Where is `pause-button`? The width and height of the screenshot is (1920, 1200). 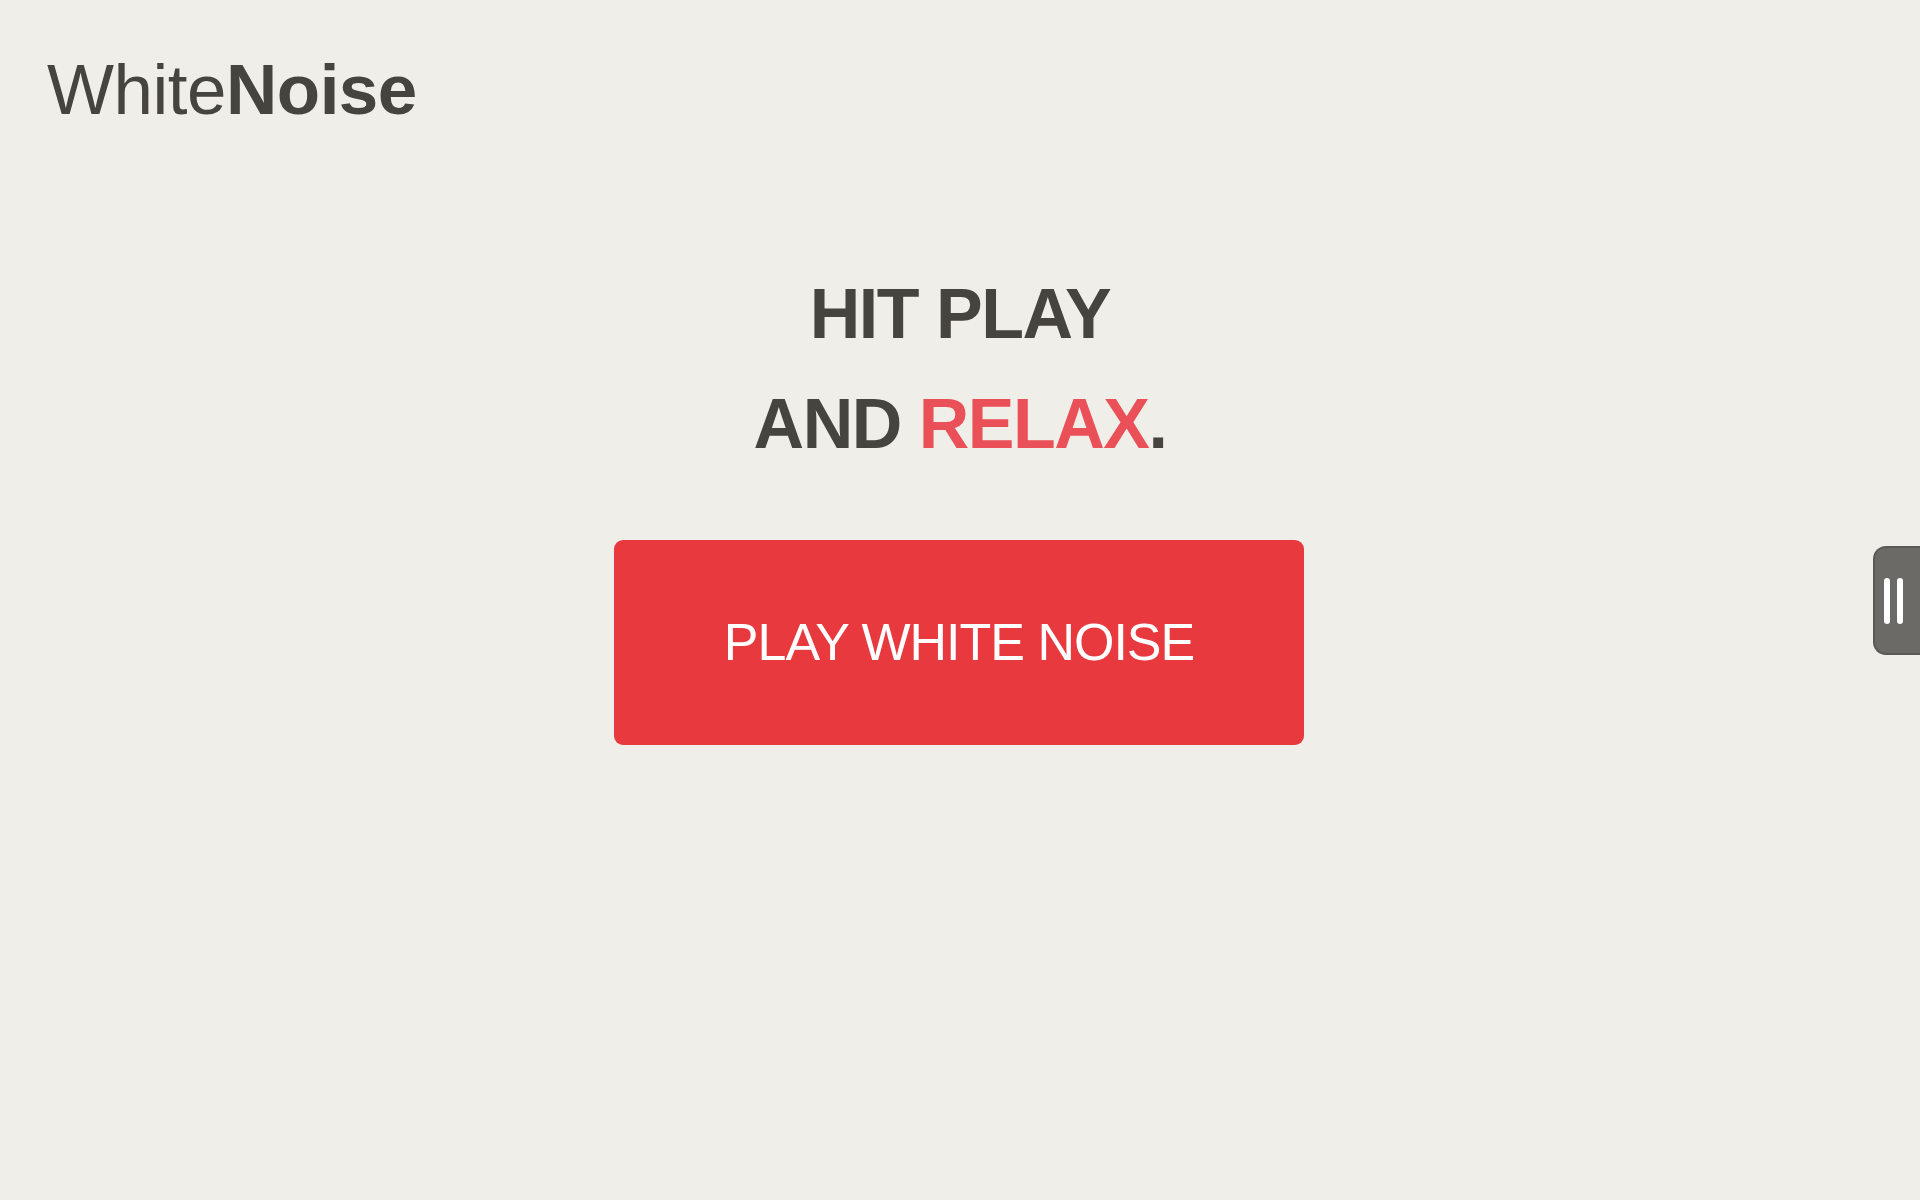 pause-button is located at coordinates (1896, 600).